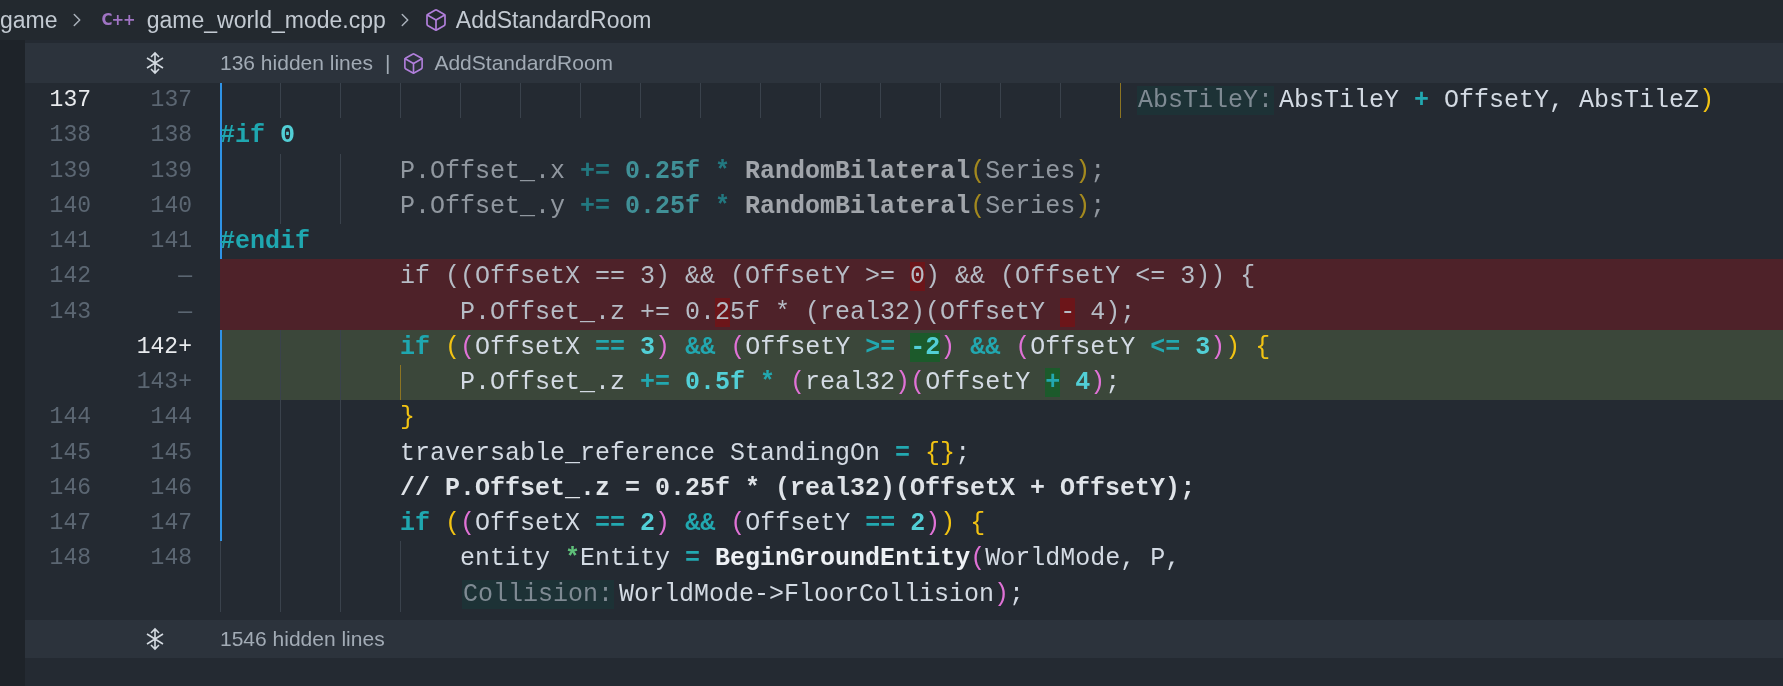 The image size is (1783, 686). Describe the element at coordinates (790, 383) in the screenshot. I see `code-text: P.Offset_.z += 0.5f * (real32)(OffsetY + 4);` at that location.